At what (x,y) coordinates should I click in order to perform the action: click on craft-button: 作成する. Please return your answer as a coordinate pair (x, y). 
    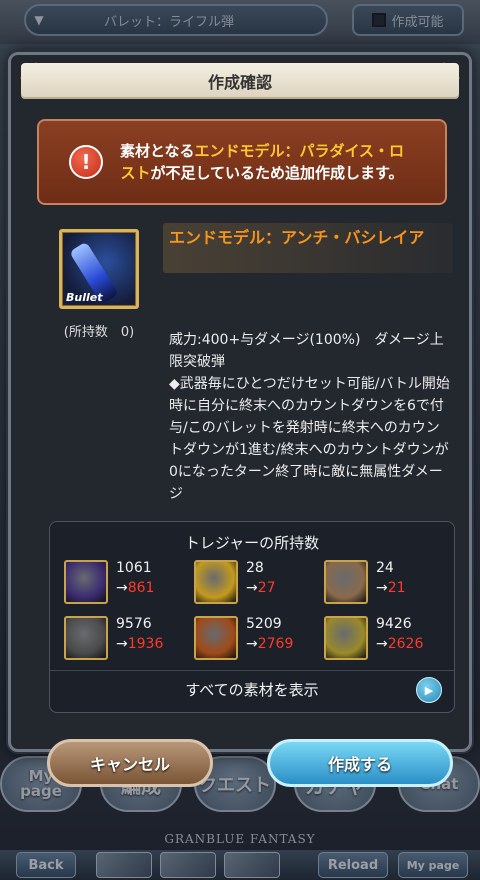
    Looking at the image, I should click on (360, 763).